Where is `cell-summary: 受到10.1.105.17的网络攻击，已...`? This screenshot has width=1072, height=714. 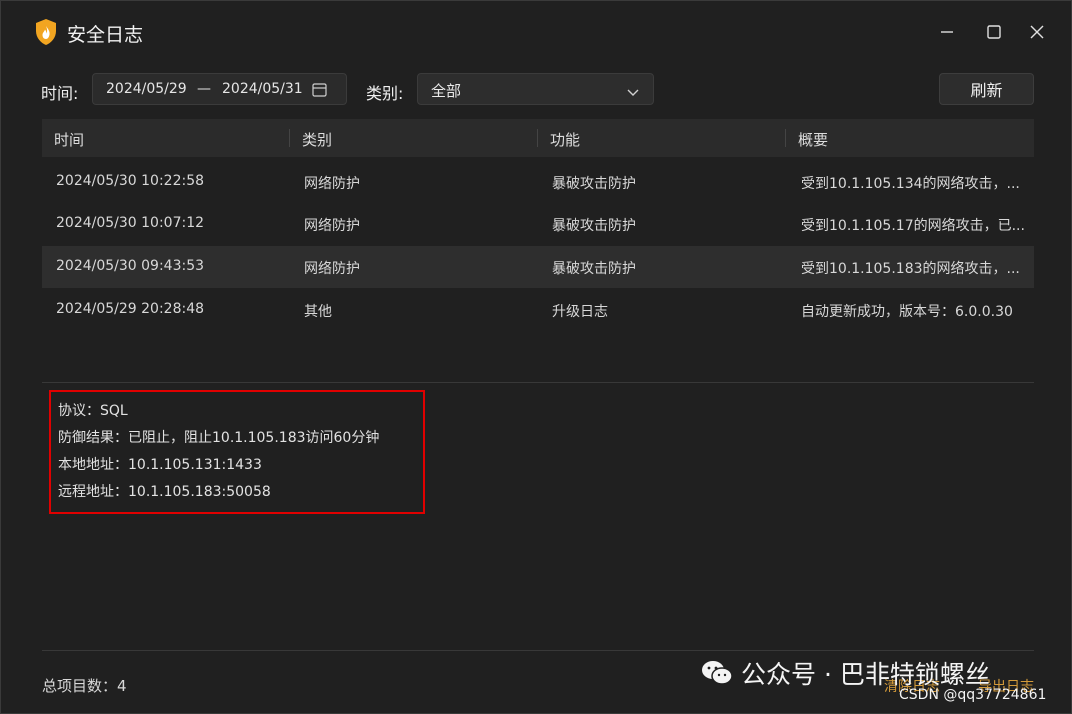
cell-summary: 受到10.1.105.17的网络攻击，已... is located at coordinates (913, 226).